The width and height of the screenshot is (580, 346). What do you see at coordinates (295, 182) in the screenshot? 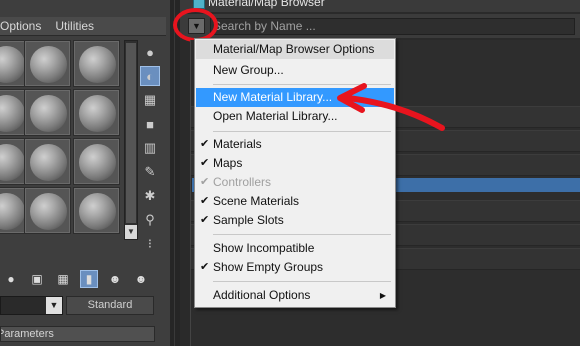
I see `menu-item-controllers: ✔ Controllers` at bounding box center [295, 182].